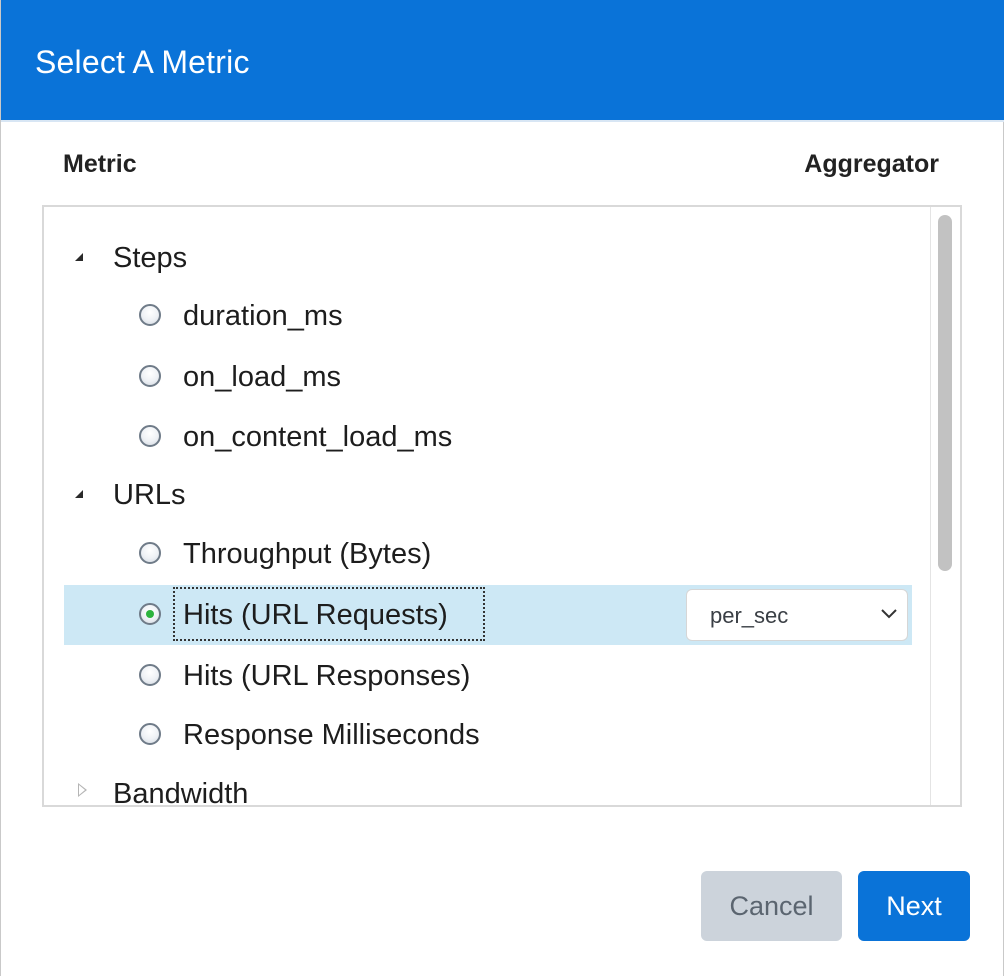 Image resolution: width=1004 pixels, height=976 pixels. I want to click on metric-item-on-load-ms: on_load_ms, so click(488, 377).